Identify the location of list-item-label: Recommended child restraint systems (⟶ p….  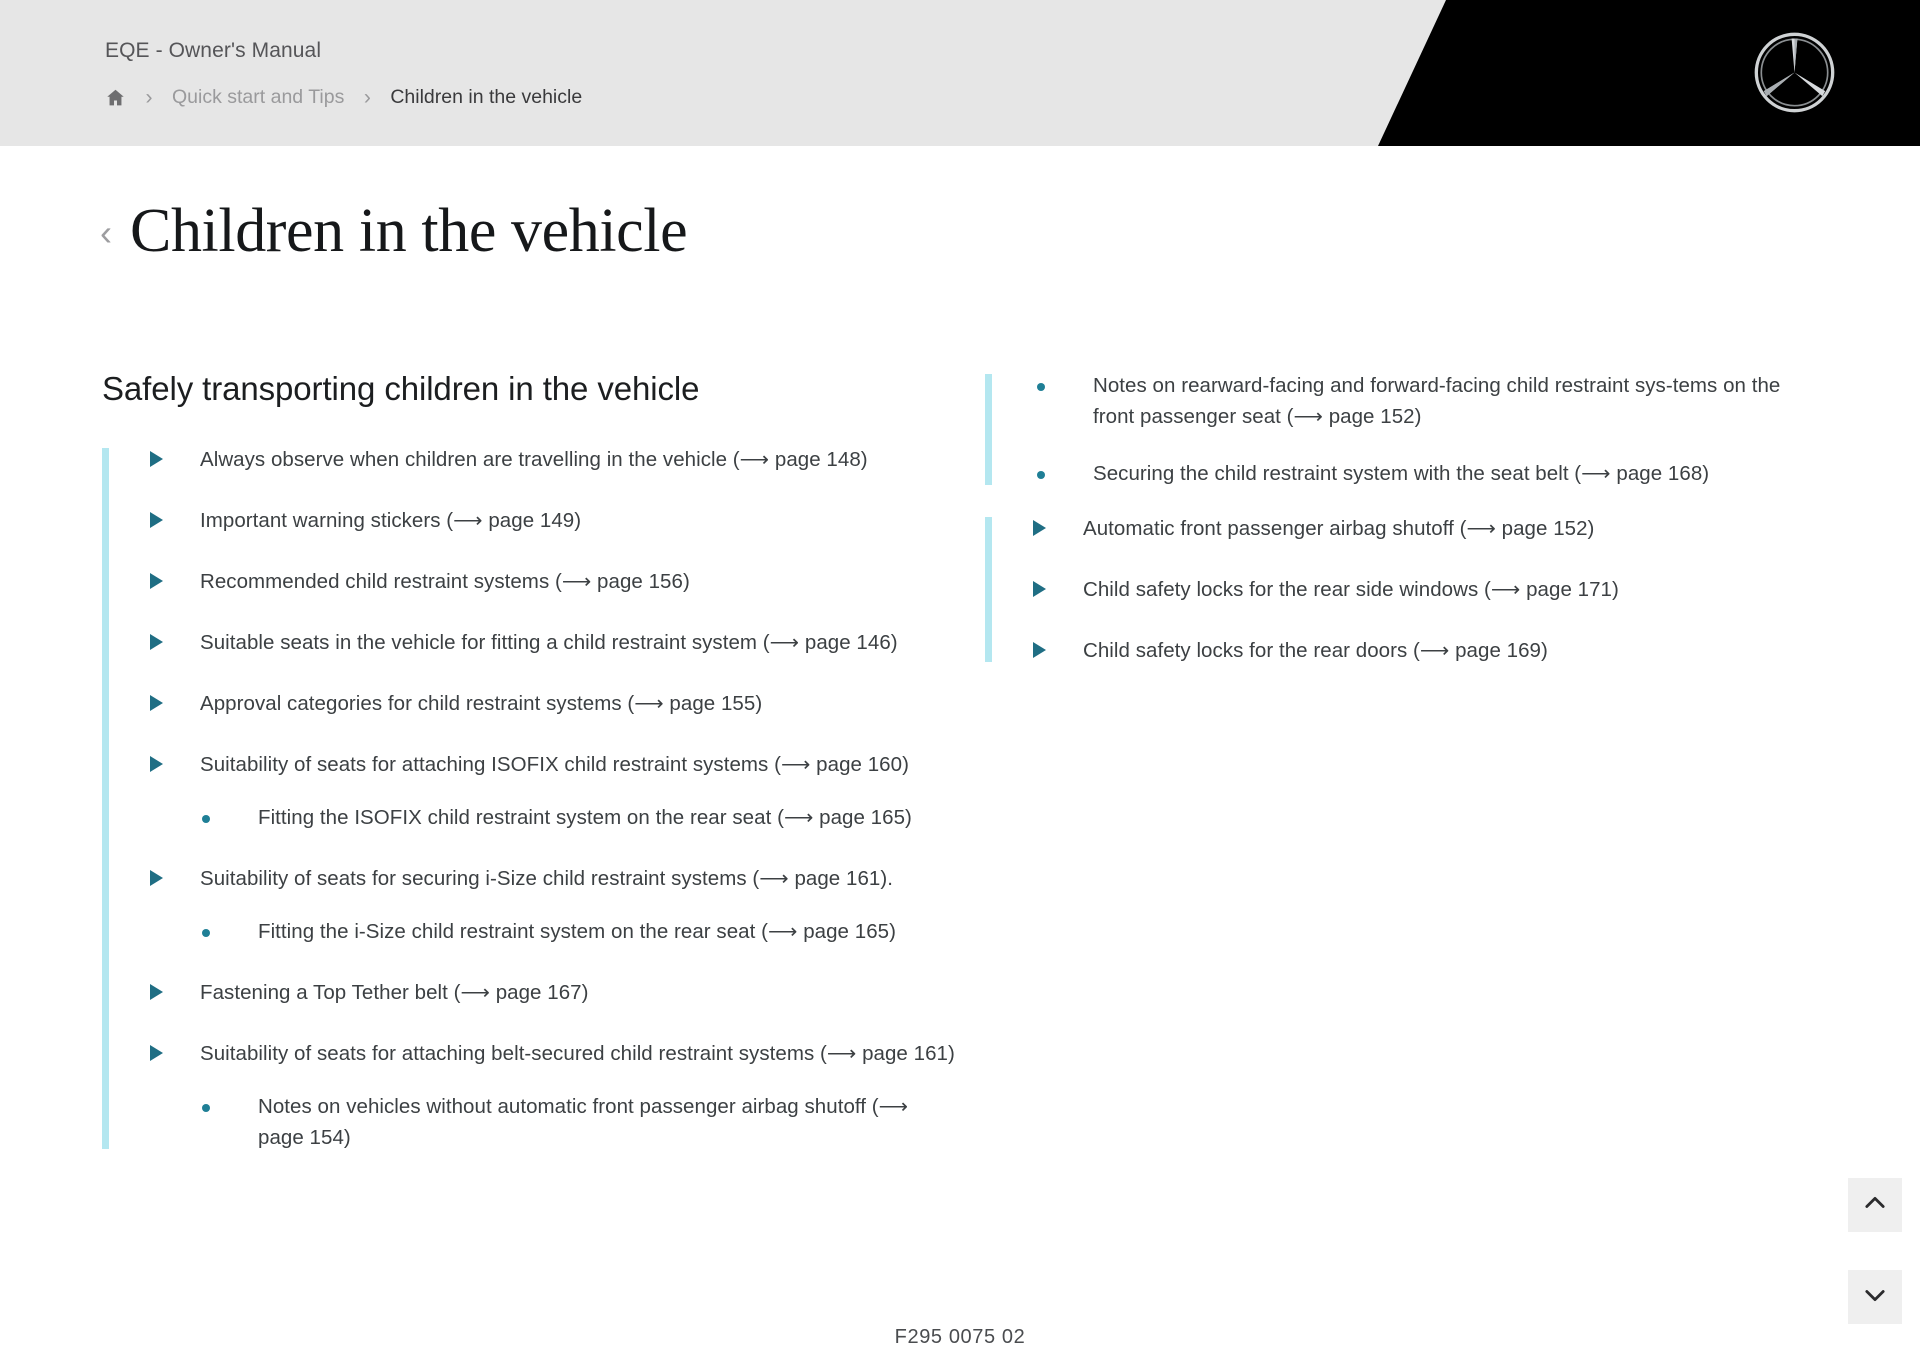
(445, 581).